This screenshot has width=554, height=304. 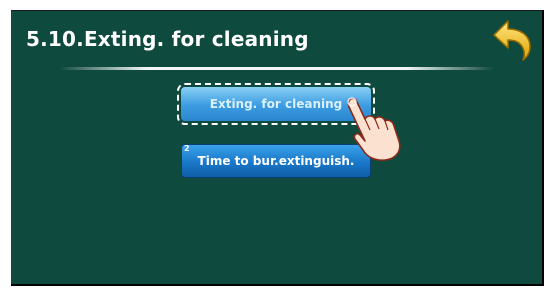 What do you see at coordinates (187, 148) in the screenshot?
I see `menu-button-number: 2` at bounding box center [187, 148].